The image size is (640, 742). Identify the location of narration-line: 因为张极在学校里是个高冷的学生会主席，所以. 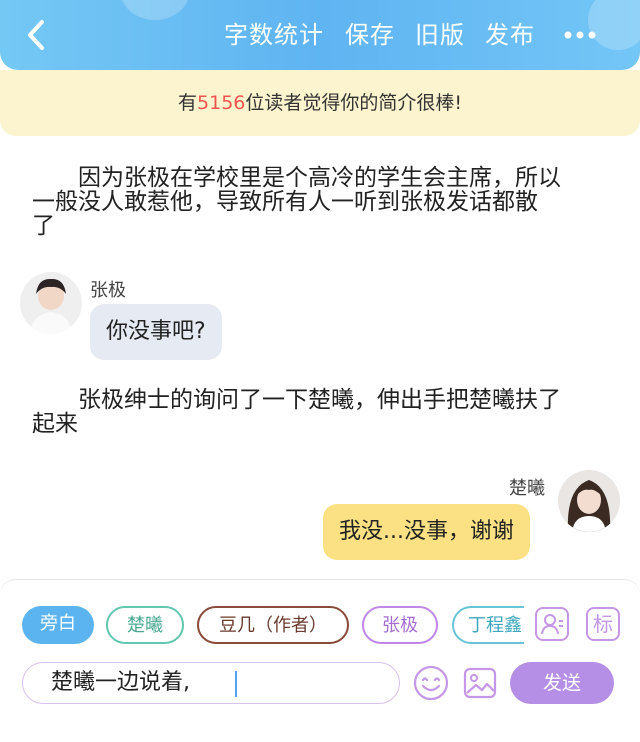
(319, 178).